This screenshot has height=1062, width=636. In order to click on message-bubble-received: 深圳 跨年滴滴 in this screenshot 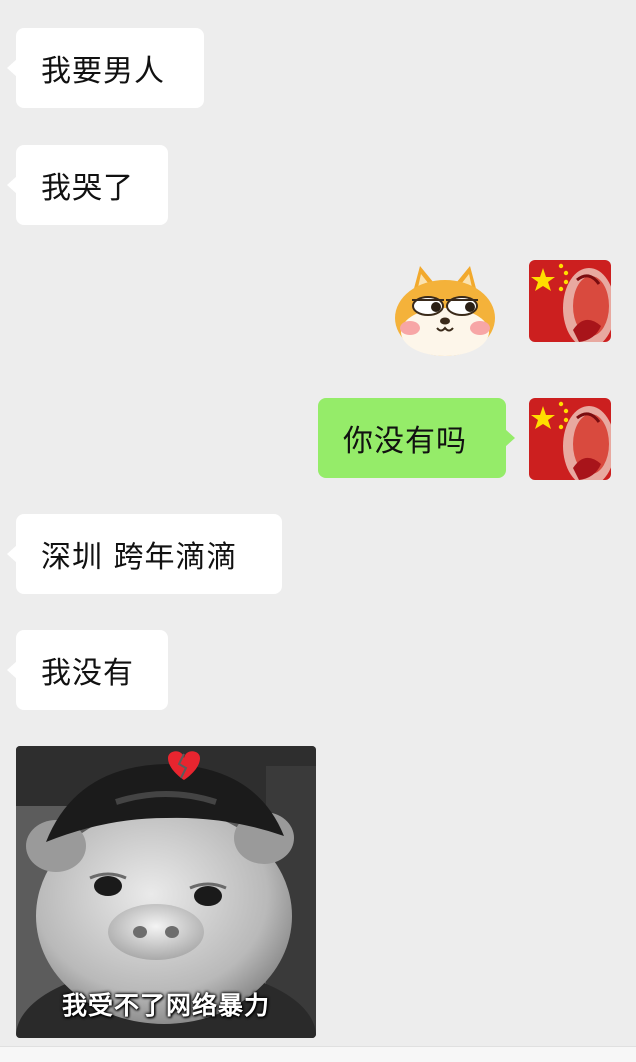, I will do `click(144, 554)`.